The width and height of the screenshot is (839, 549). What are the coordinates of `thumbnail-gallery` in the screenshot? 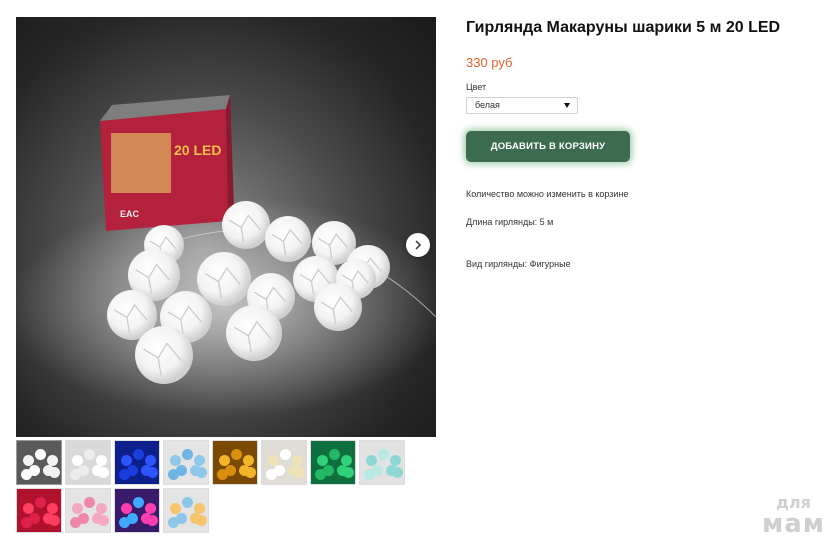 It's located at (216, 486).